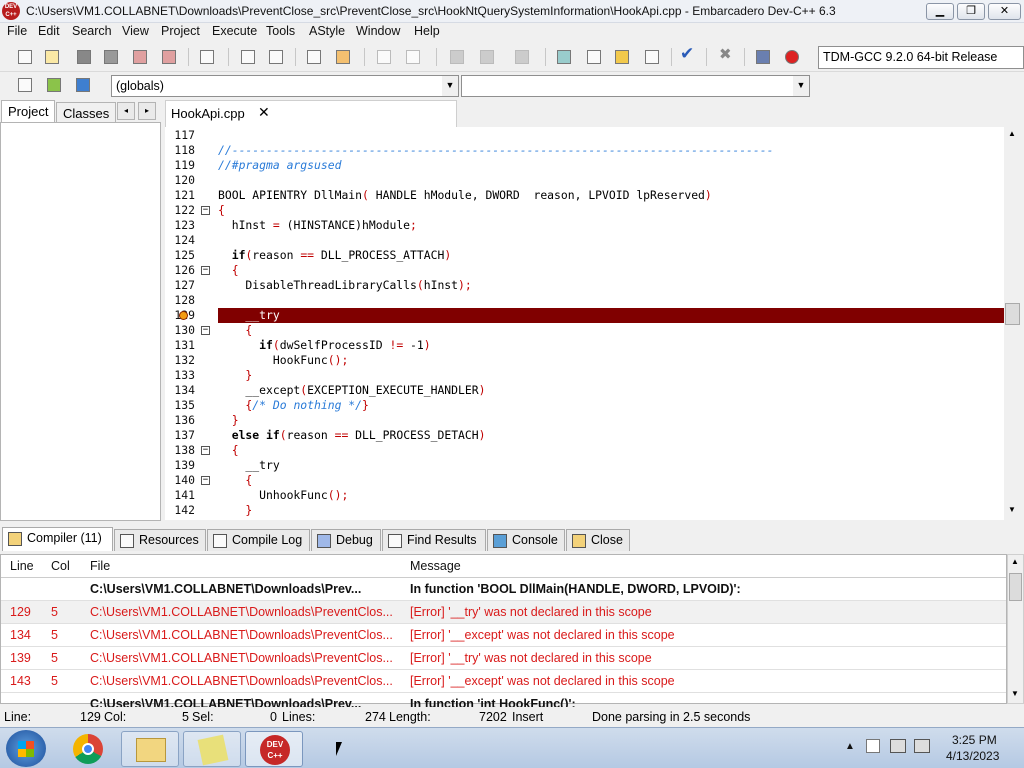  I want to click on scroll-left-icon: ◂, so click(126, 111).